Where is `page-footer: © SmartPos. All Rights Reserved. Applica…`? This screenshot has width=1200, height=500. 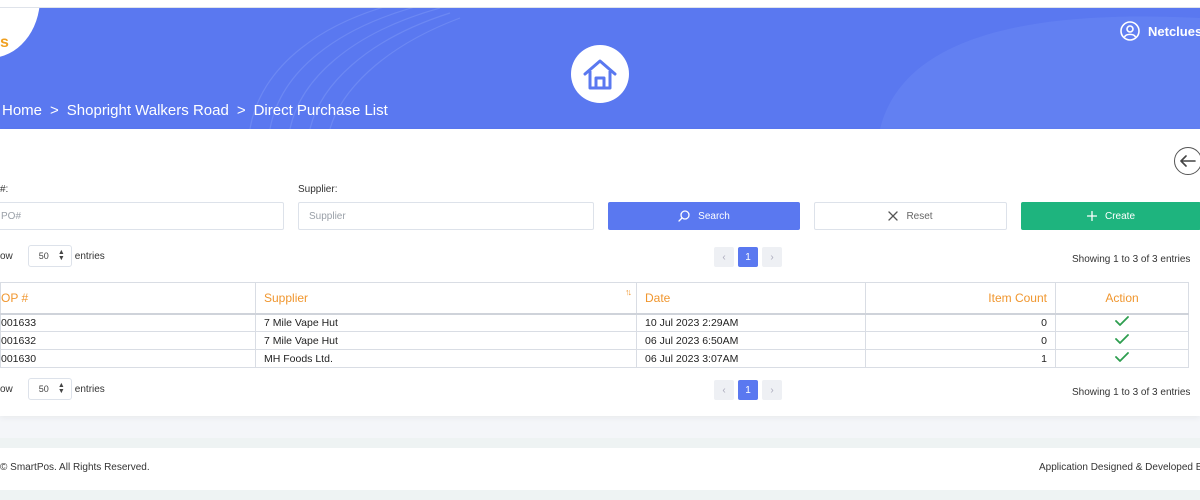
page-footer: © SmartPos. All Rights Reserved. Applica… is located at coordinates (600, 469).